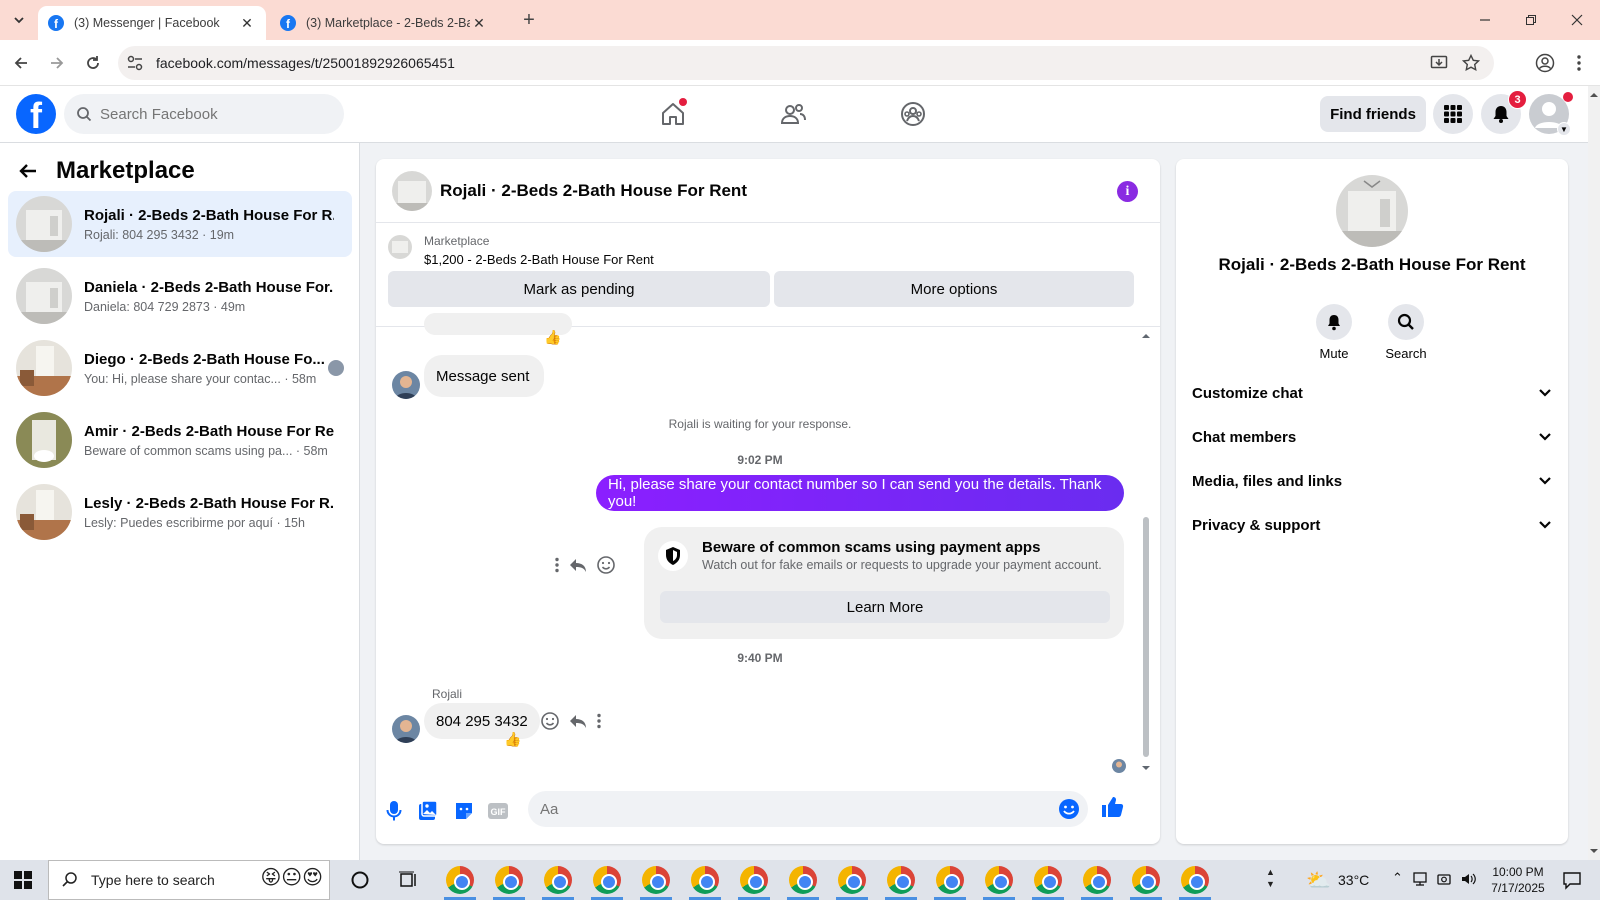 Image resolution: width=1600 pixels, height=900 pixels. What do you see at coordinates (1572, 880) in the screenshot?
I see `notification-center-icon` at bounding box center [1572, 880].